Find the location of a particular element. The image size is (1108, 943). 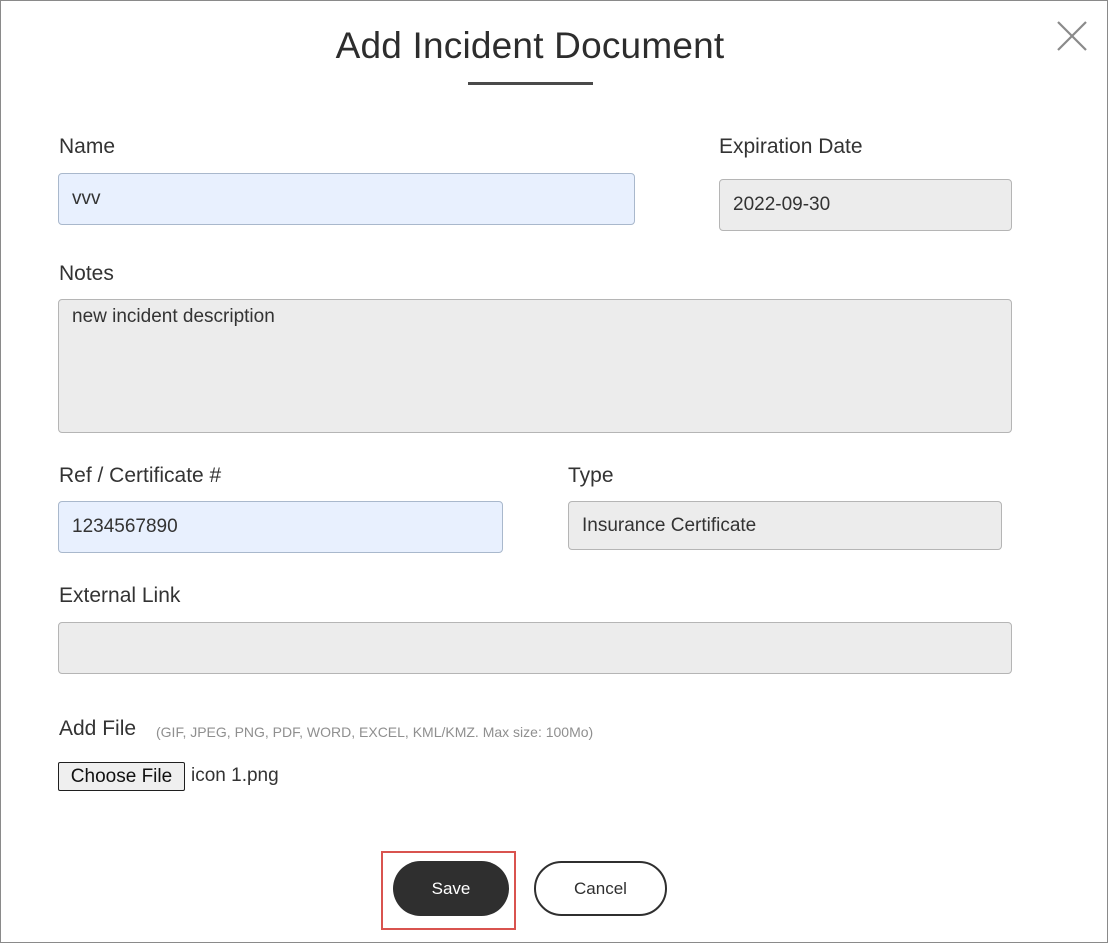

close-icon is located at coordinates (1072, 36).